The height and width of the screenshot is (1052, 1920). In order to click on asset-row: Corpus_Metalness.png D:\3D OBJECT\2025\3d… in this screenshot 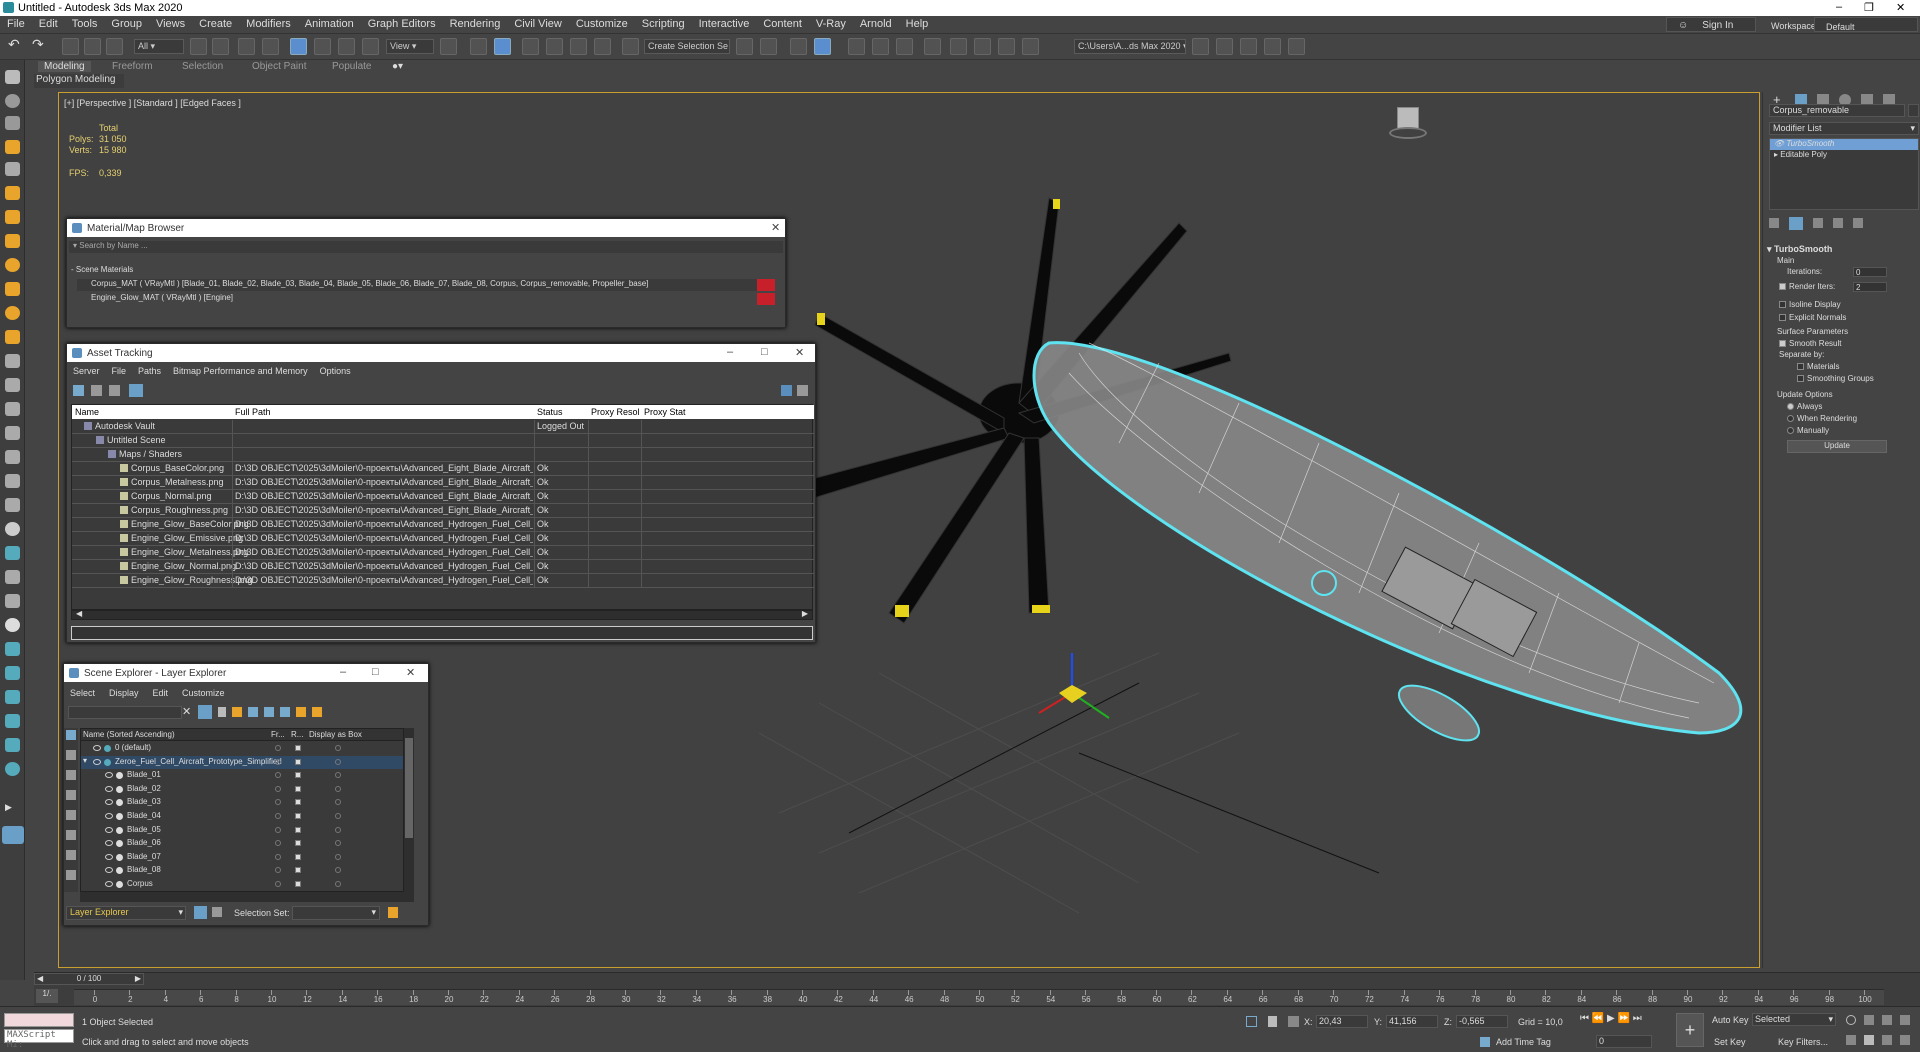, I will do `click(443, 483)`.